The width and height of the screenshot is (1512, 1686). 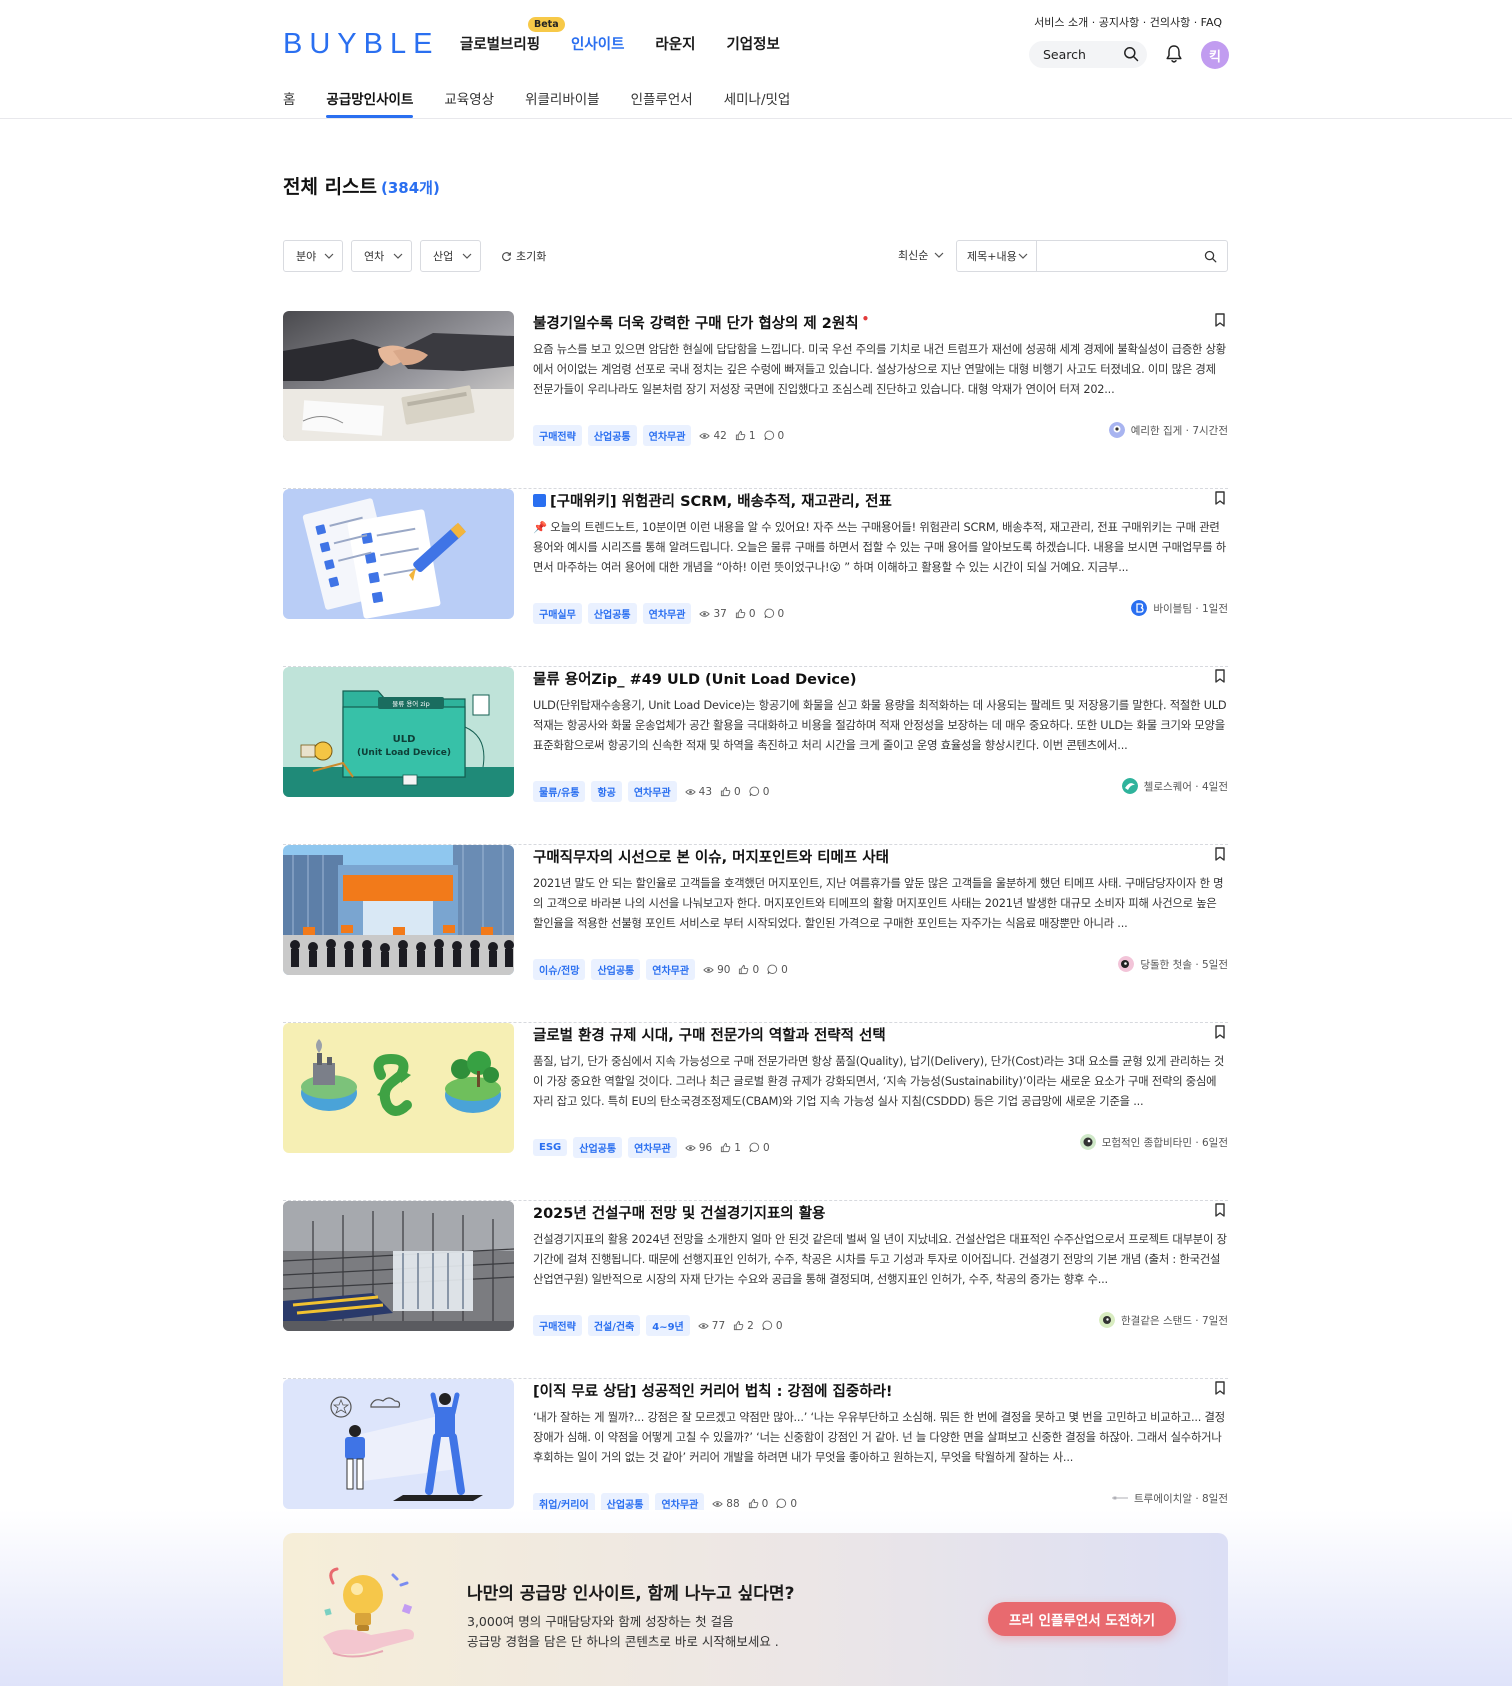 I want to click on article-title: 구매직무자의 시선으로 본 이슈, 머지포인트와 티메프 사태, so click(x=711, y=856).